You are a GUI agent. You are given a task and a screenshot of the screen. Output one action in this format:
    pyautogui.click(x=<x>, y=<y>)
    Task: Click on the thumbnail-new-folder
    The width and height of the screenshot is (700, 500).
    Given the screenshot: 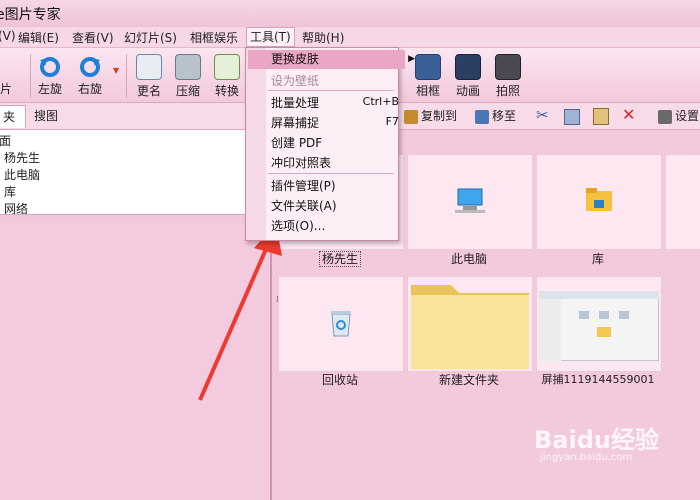 What is the action you would take?
    pyautogui.click(x=470, y=324)
    